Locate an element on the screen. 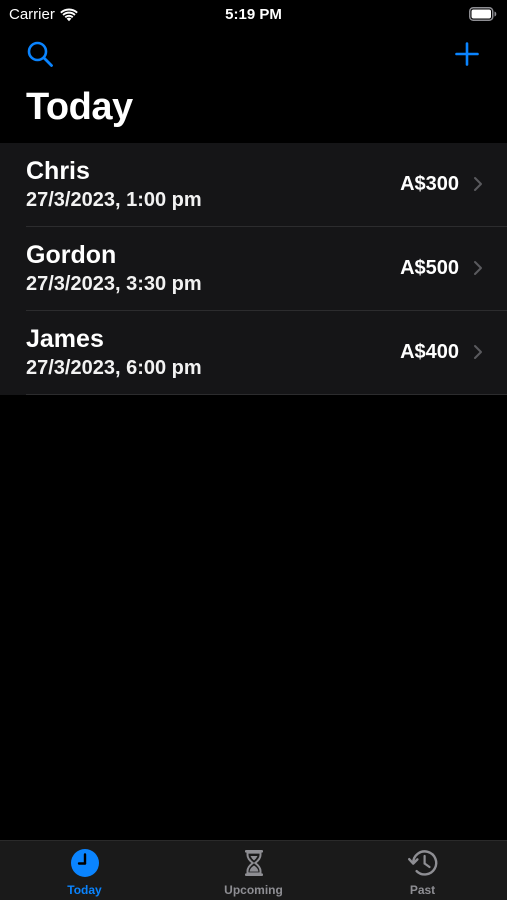 This screenshot has height=900, width=507. appointment-datetime: 27/3/2023, 1:00 pm is located at coordinates (114, 200).